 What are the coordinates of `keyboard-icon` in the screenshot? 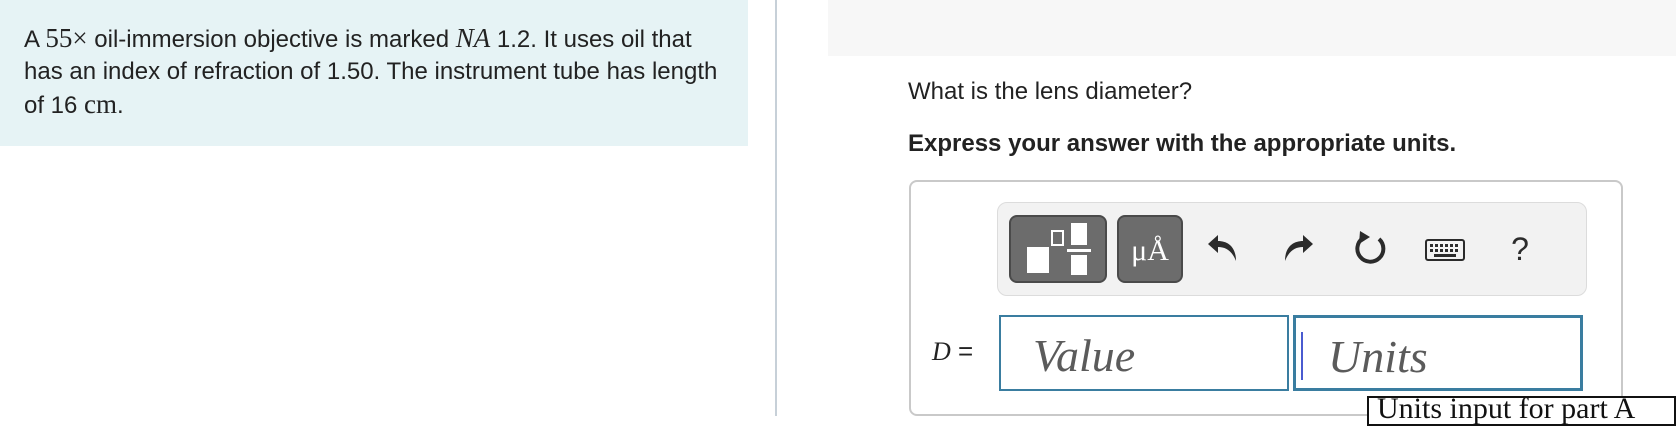 It's located at (1445, 250).